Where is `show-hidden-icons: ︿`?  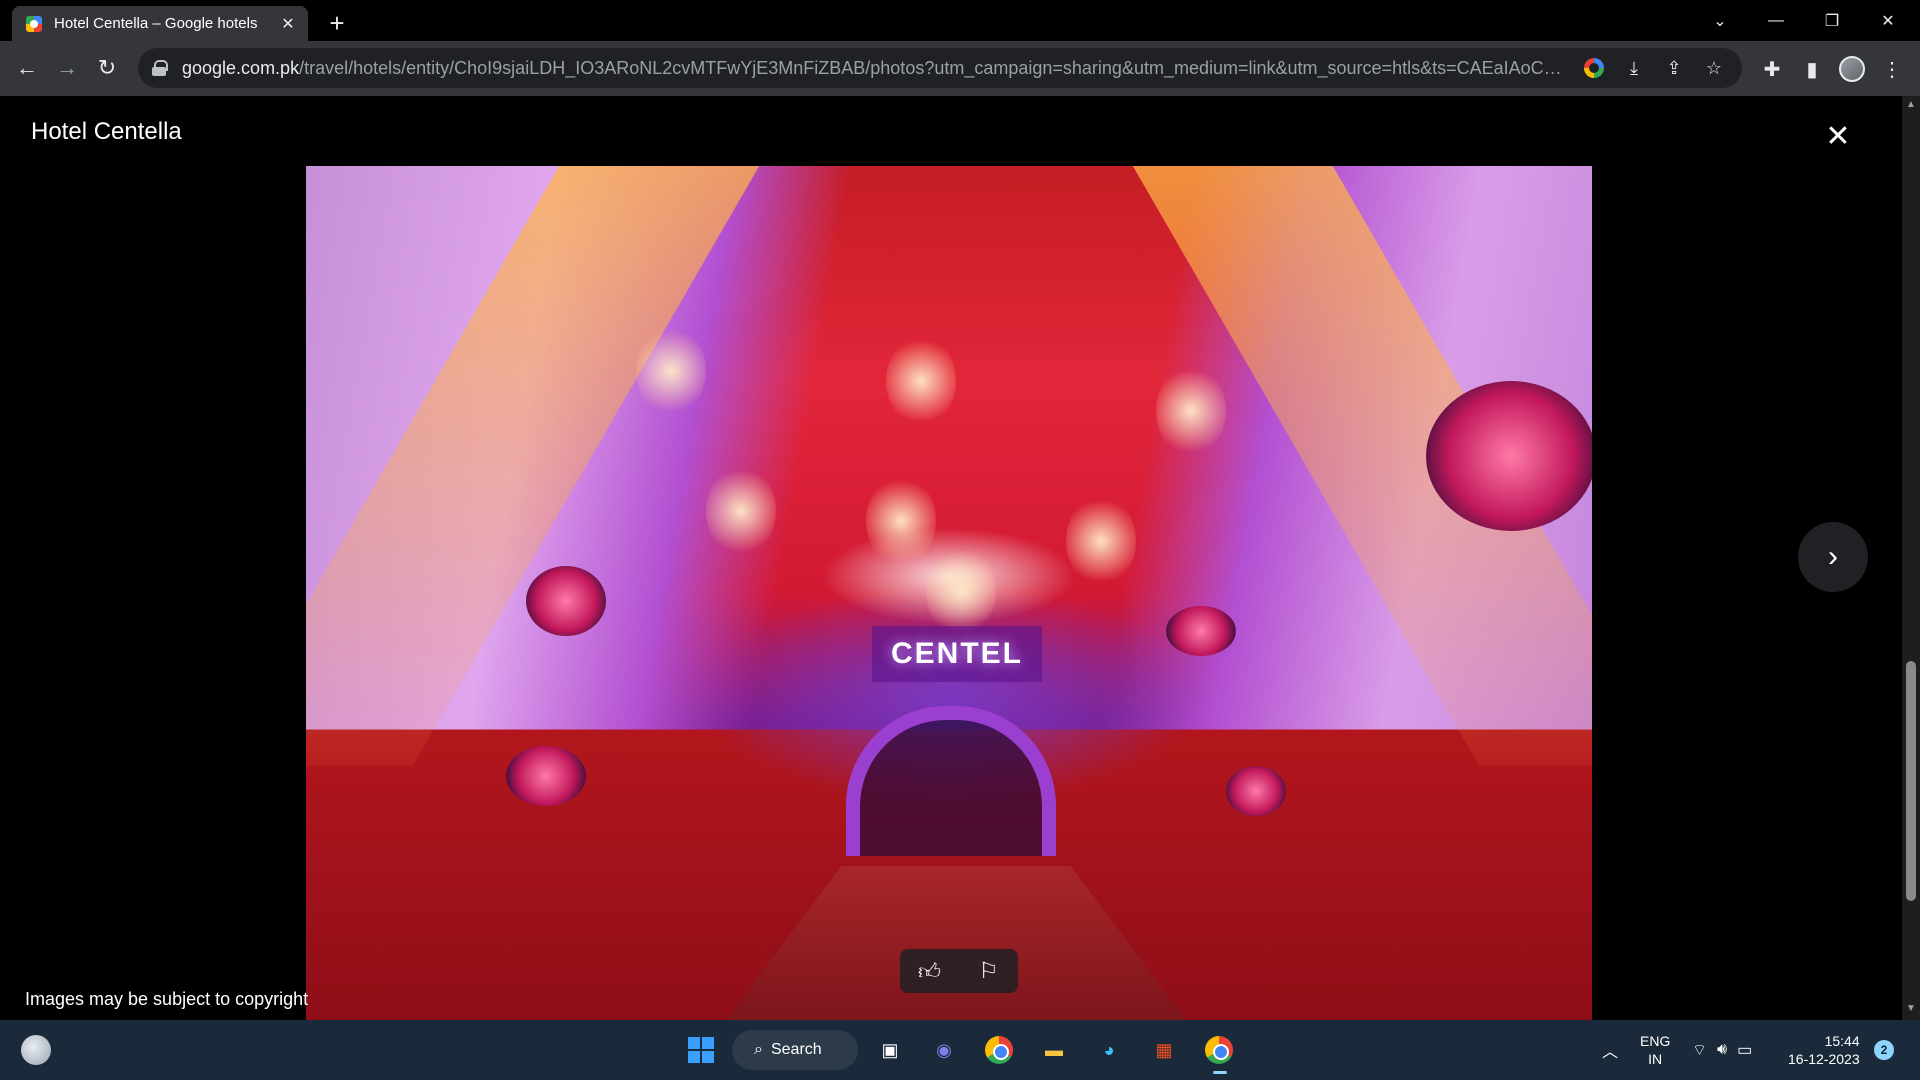
show-hidden-icons: ︿ is located at coordinates (1610, 1050).